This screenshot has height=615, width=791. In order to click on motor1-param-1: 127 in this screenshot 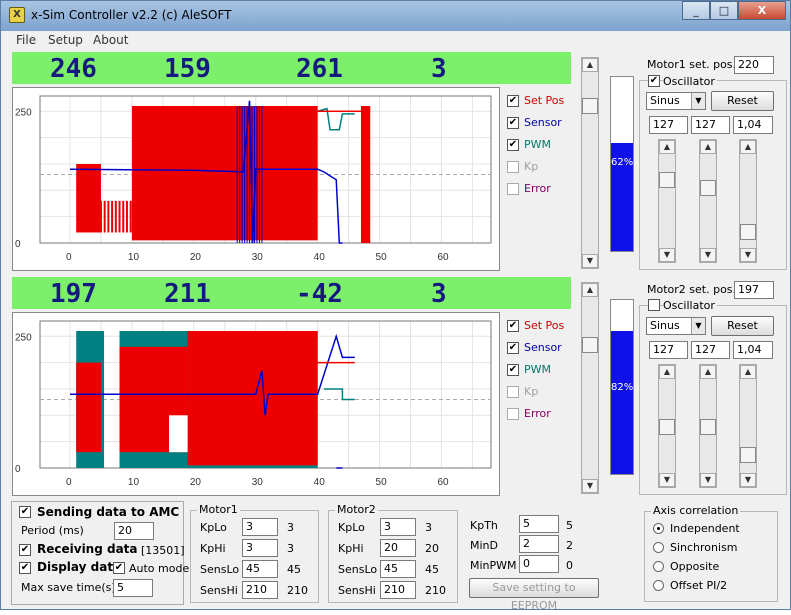, I will do `click(668, 125)`.